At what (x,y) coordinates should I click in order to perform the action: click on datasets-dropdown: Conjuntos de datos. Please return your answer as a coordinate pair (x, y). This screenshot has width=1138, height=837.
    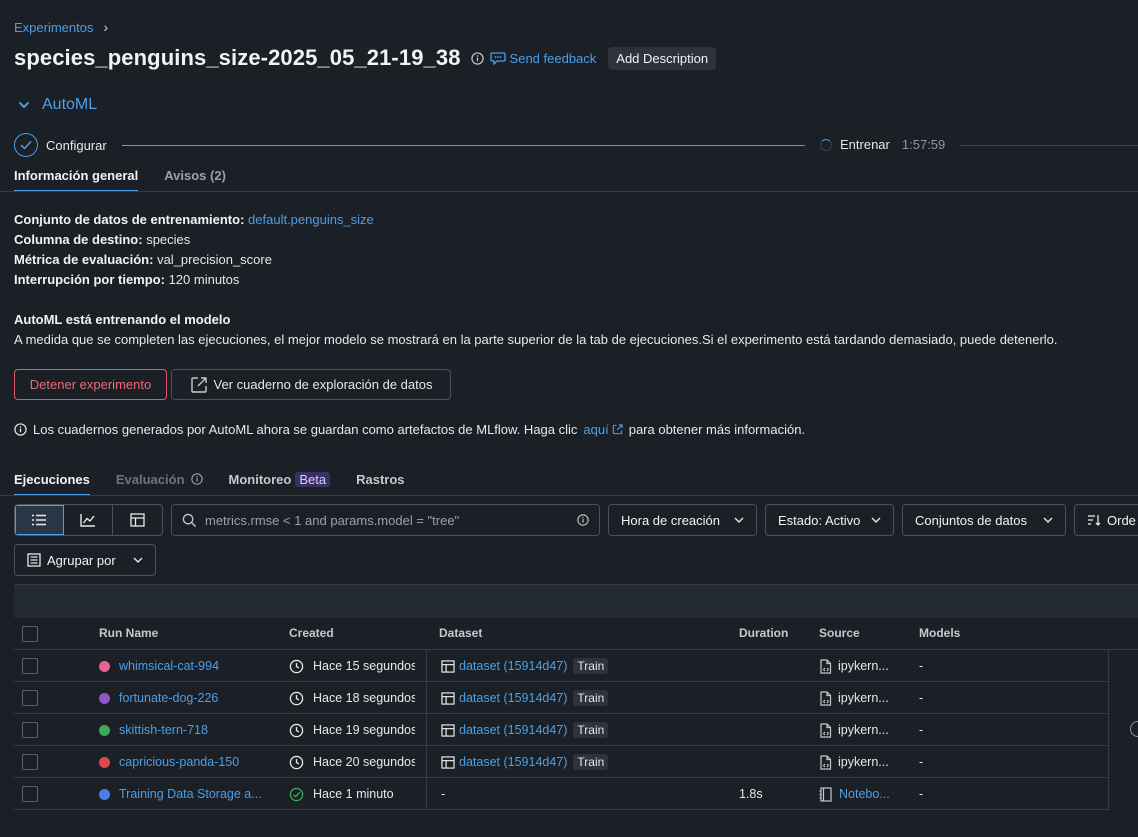
    Looking at the image, I should click on (984, 520).